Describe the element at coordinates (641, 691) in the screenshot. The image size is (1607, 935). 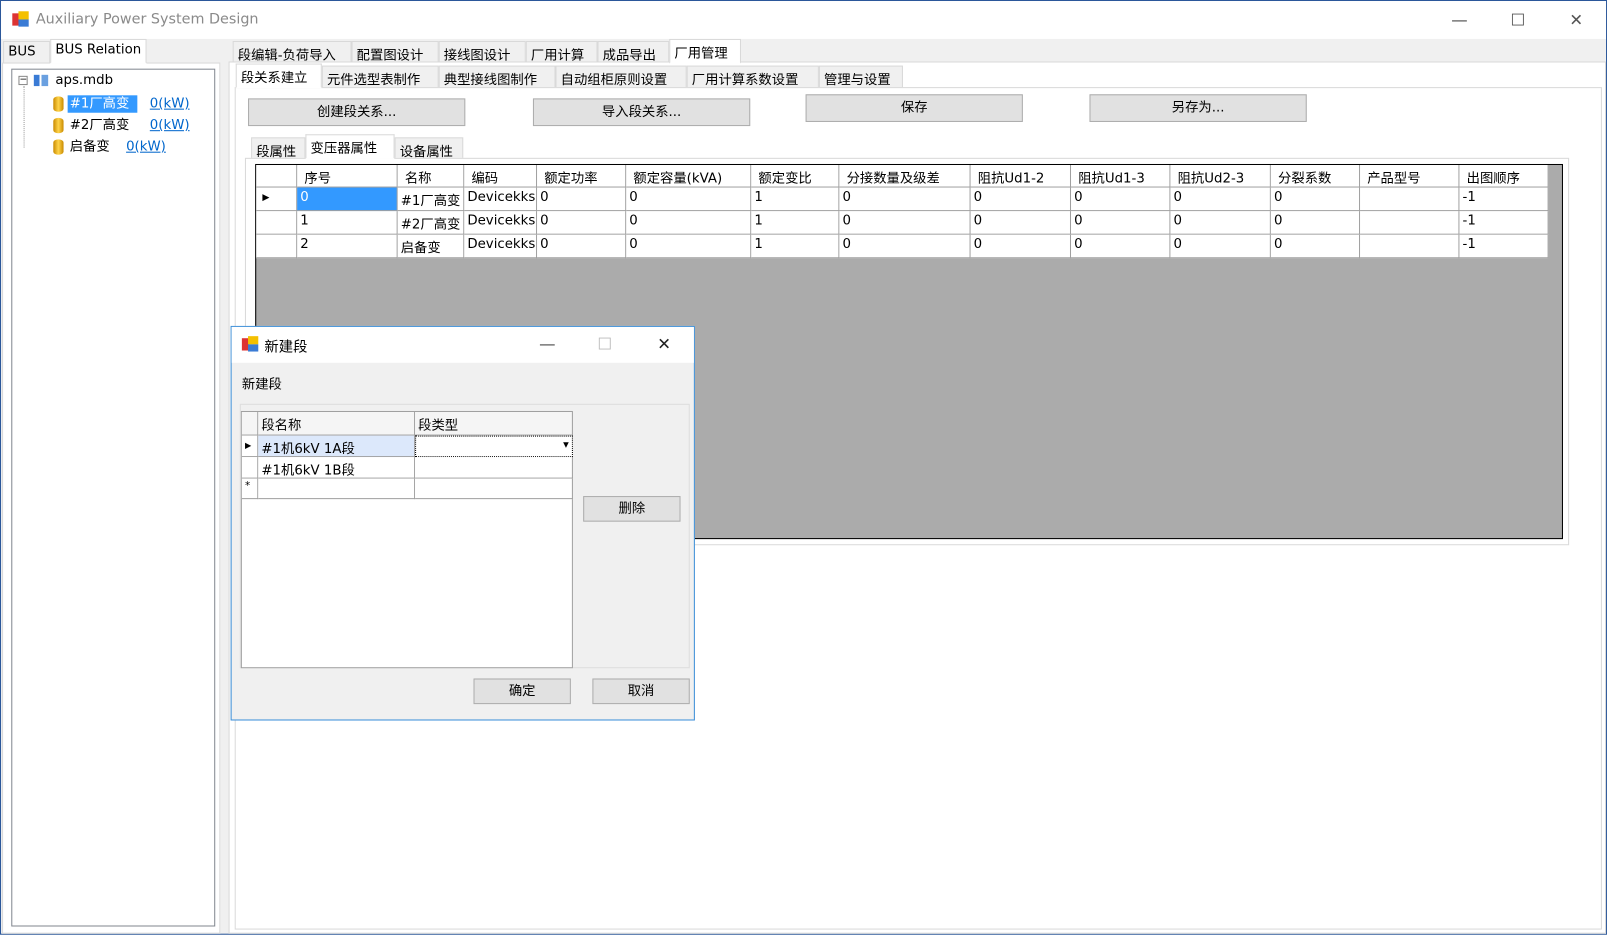
I see `cancel-button: 取消` at that location.